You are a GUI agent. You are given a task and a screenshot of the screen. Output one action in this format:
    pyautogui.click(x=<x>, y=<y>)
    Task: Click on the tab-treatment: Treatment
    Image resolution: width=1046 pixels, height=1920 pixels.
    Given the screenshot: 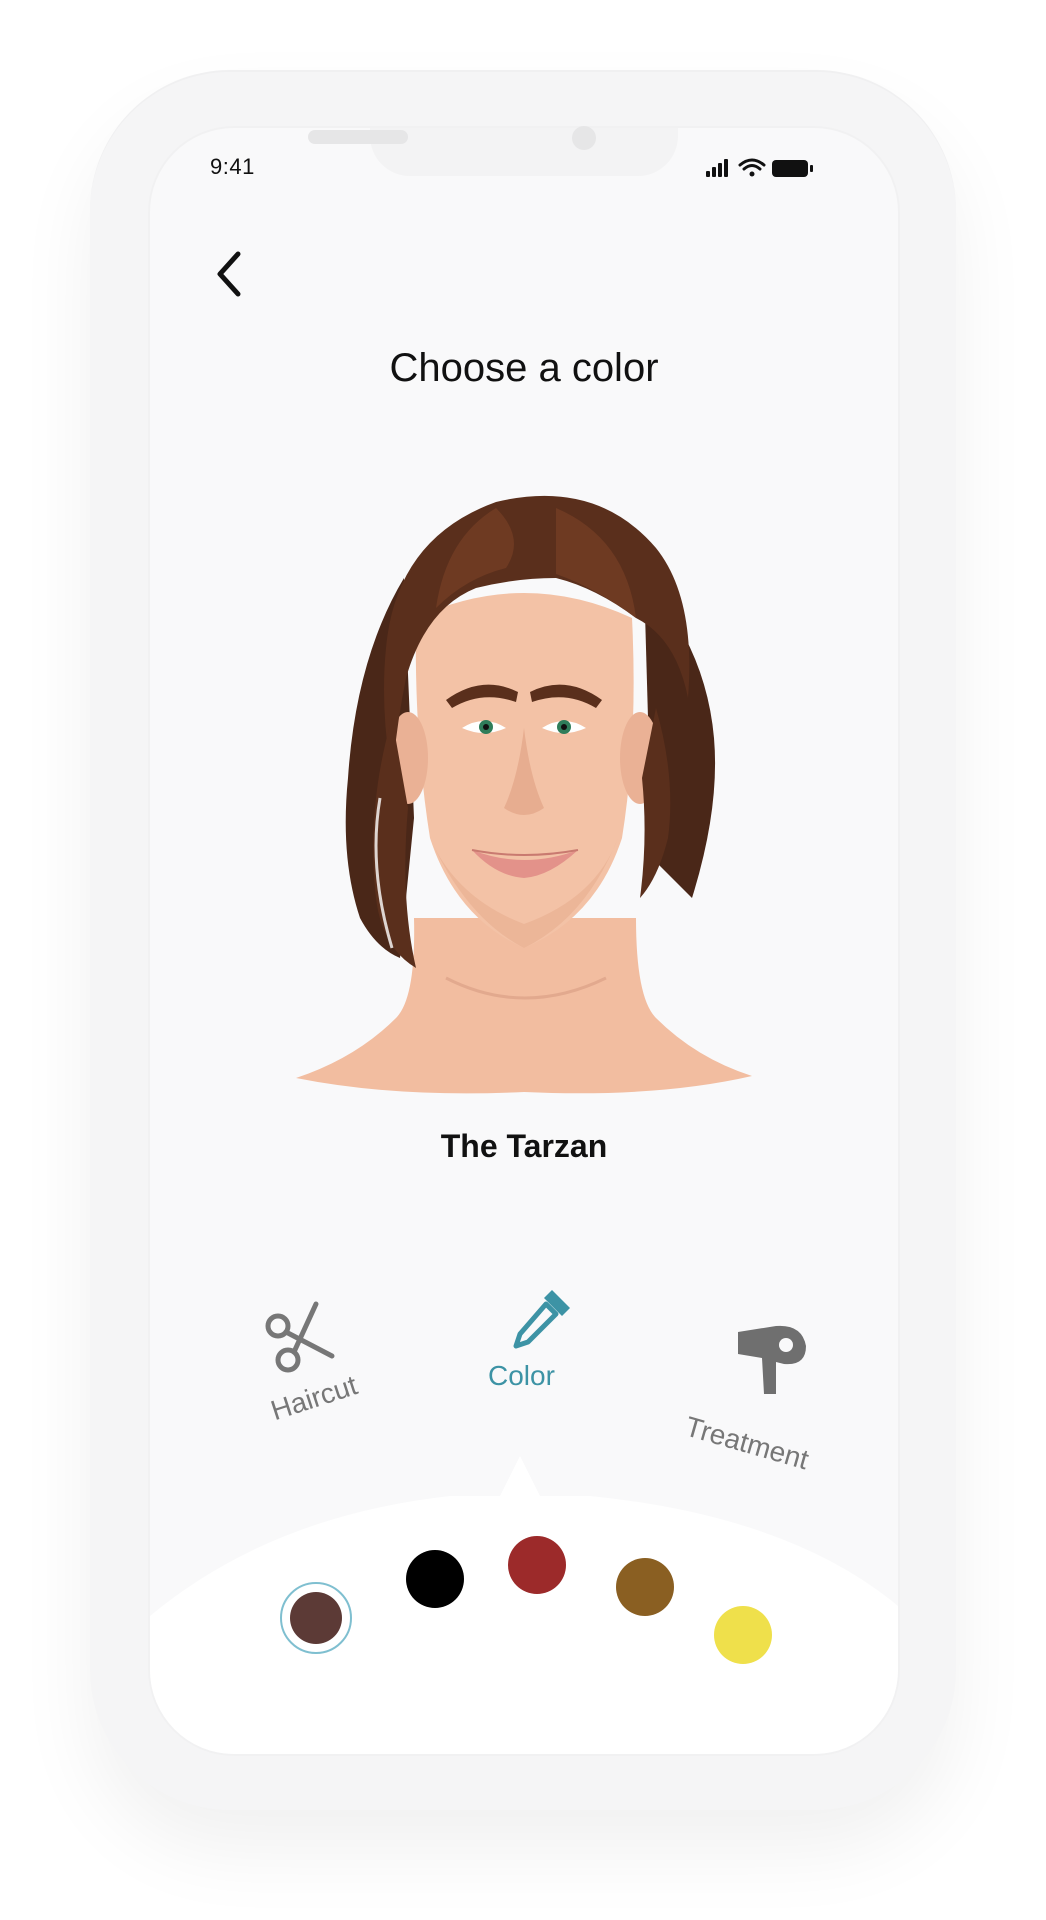 What is the action you would take?
    pyautogui.click(x=751, y=1398)
    